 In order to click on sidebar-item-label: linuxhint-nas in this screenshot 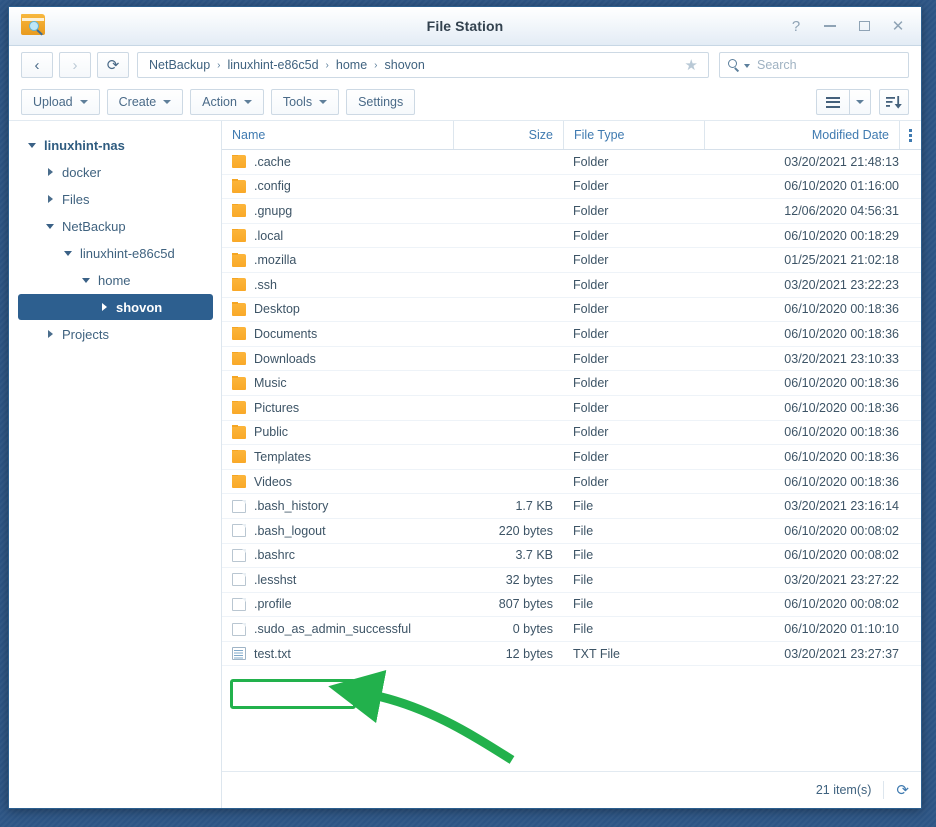, I will do `click(84, 145)`.